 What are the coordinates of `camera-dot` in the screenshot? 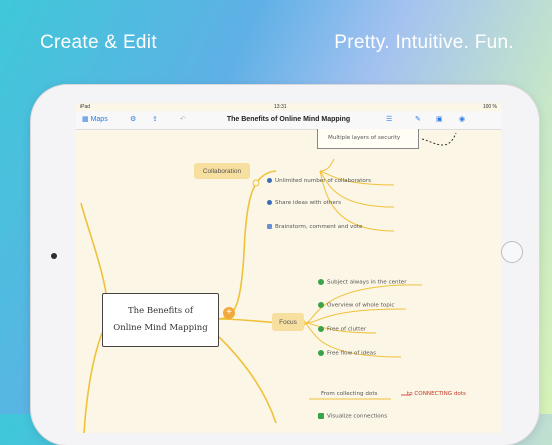 It's located at (54, 256).